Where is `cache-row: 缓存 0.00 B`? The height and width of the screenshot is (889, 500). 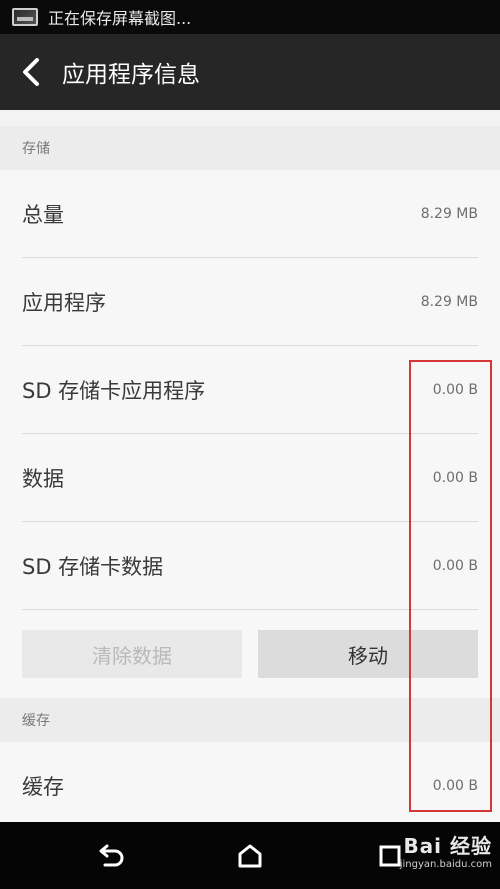 cache-row: 缓存 0.00 B is located at coordinates (250, 786).